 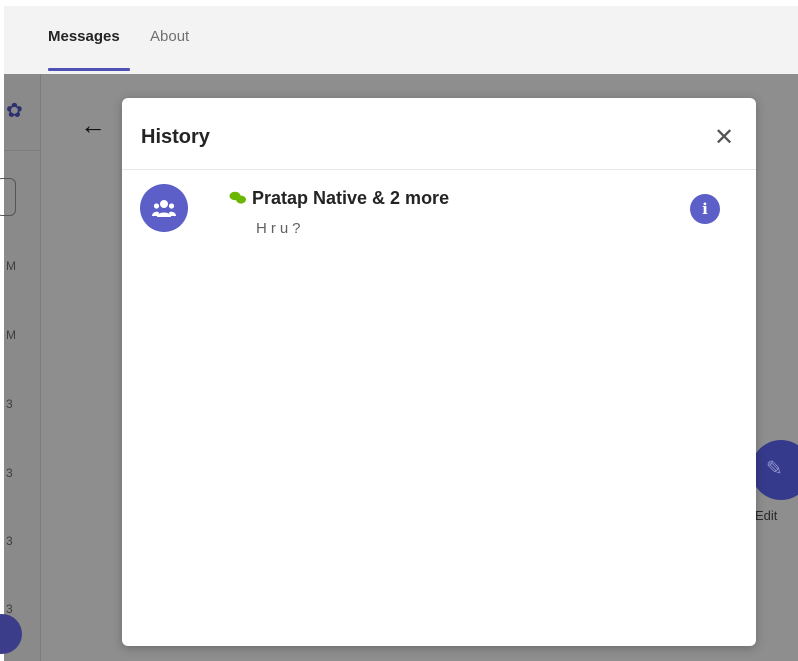 I want to click on group-icon, so click(x=164, y=208).